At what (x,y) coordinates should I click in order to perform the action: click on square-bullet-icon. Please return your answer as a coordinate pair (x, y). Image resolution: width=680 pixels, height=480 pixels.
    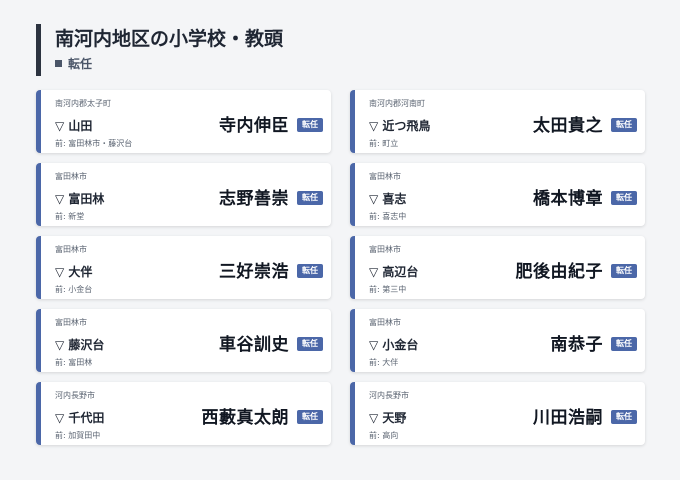
    Looking at the image, I should click on (58, 63).